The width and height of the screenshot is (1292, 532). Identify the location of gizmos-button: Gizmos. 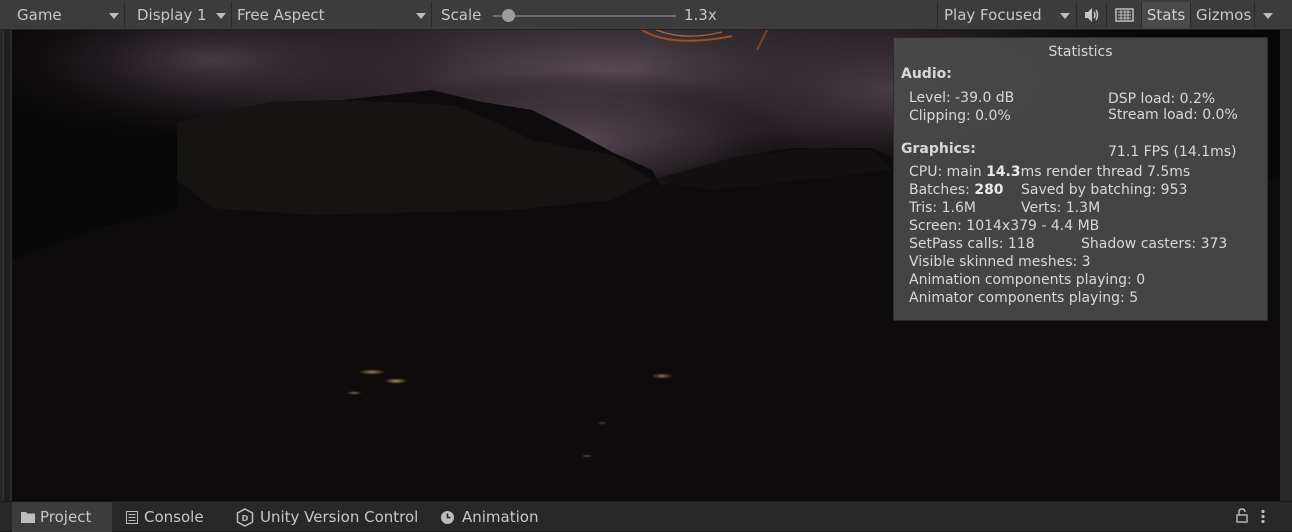
(1222, 15).